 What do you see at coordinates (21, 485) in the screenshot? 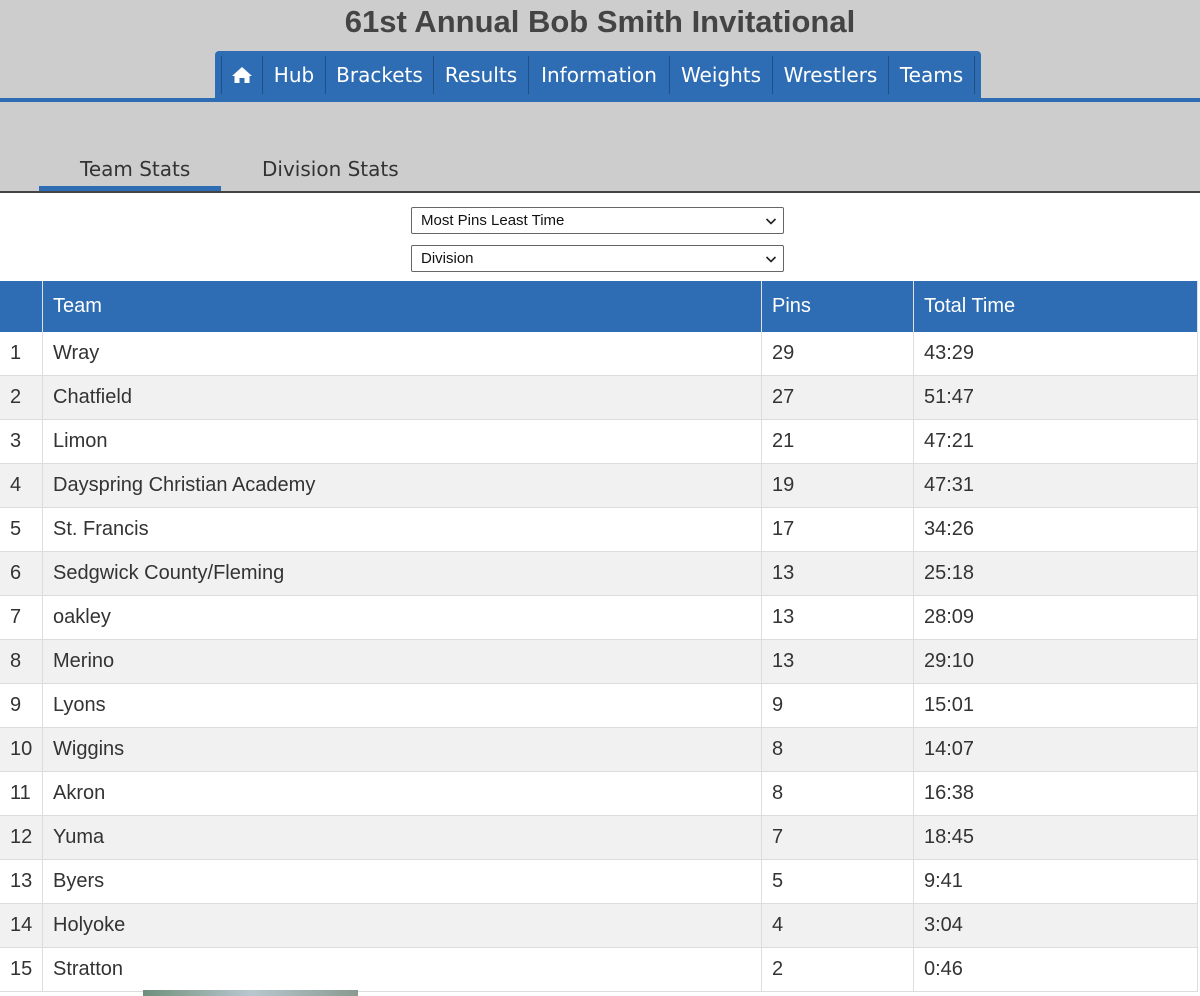
I see `rank-cell: 4` at bounding box center [21, 485].